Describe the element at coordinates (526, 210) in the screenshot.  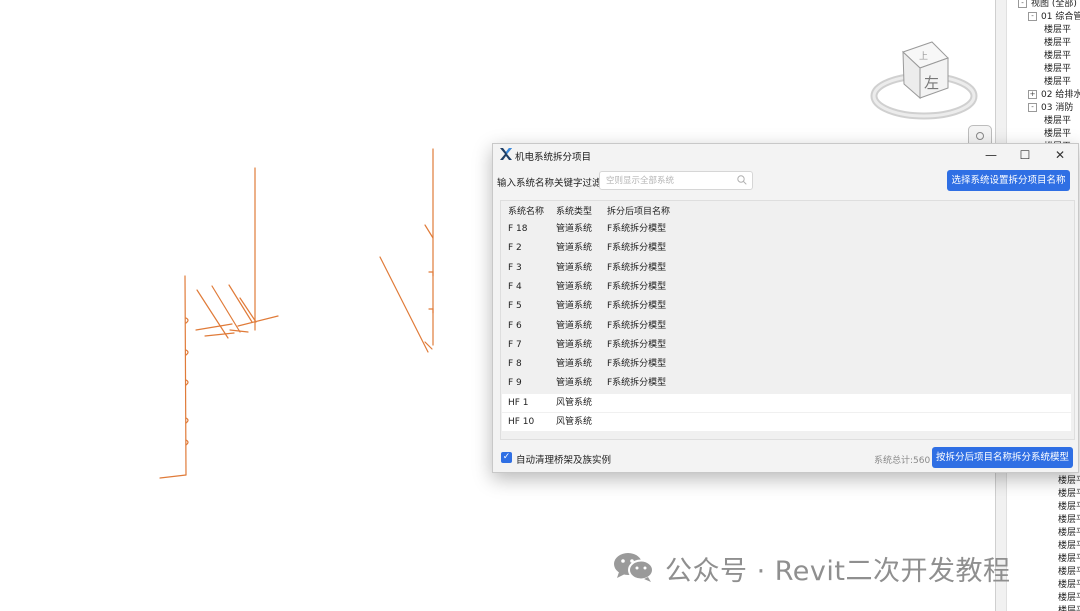
I see `column-header-name: 系统名称` at that location.